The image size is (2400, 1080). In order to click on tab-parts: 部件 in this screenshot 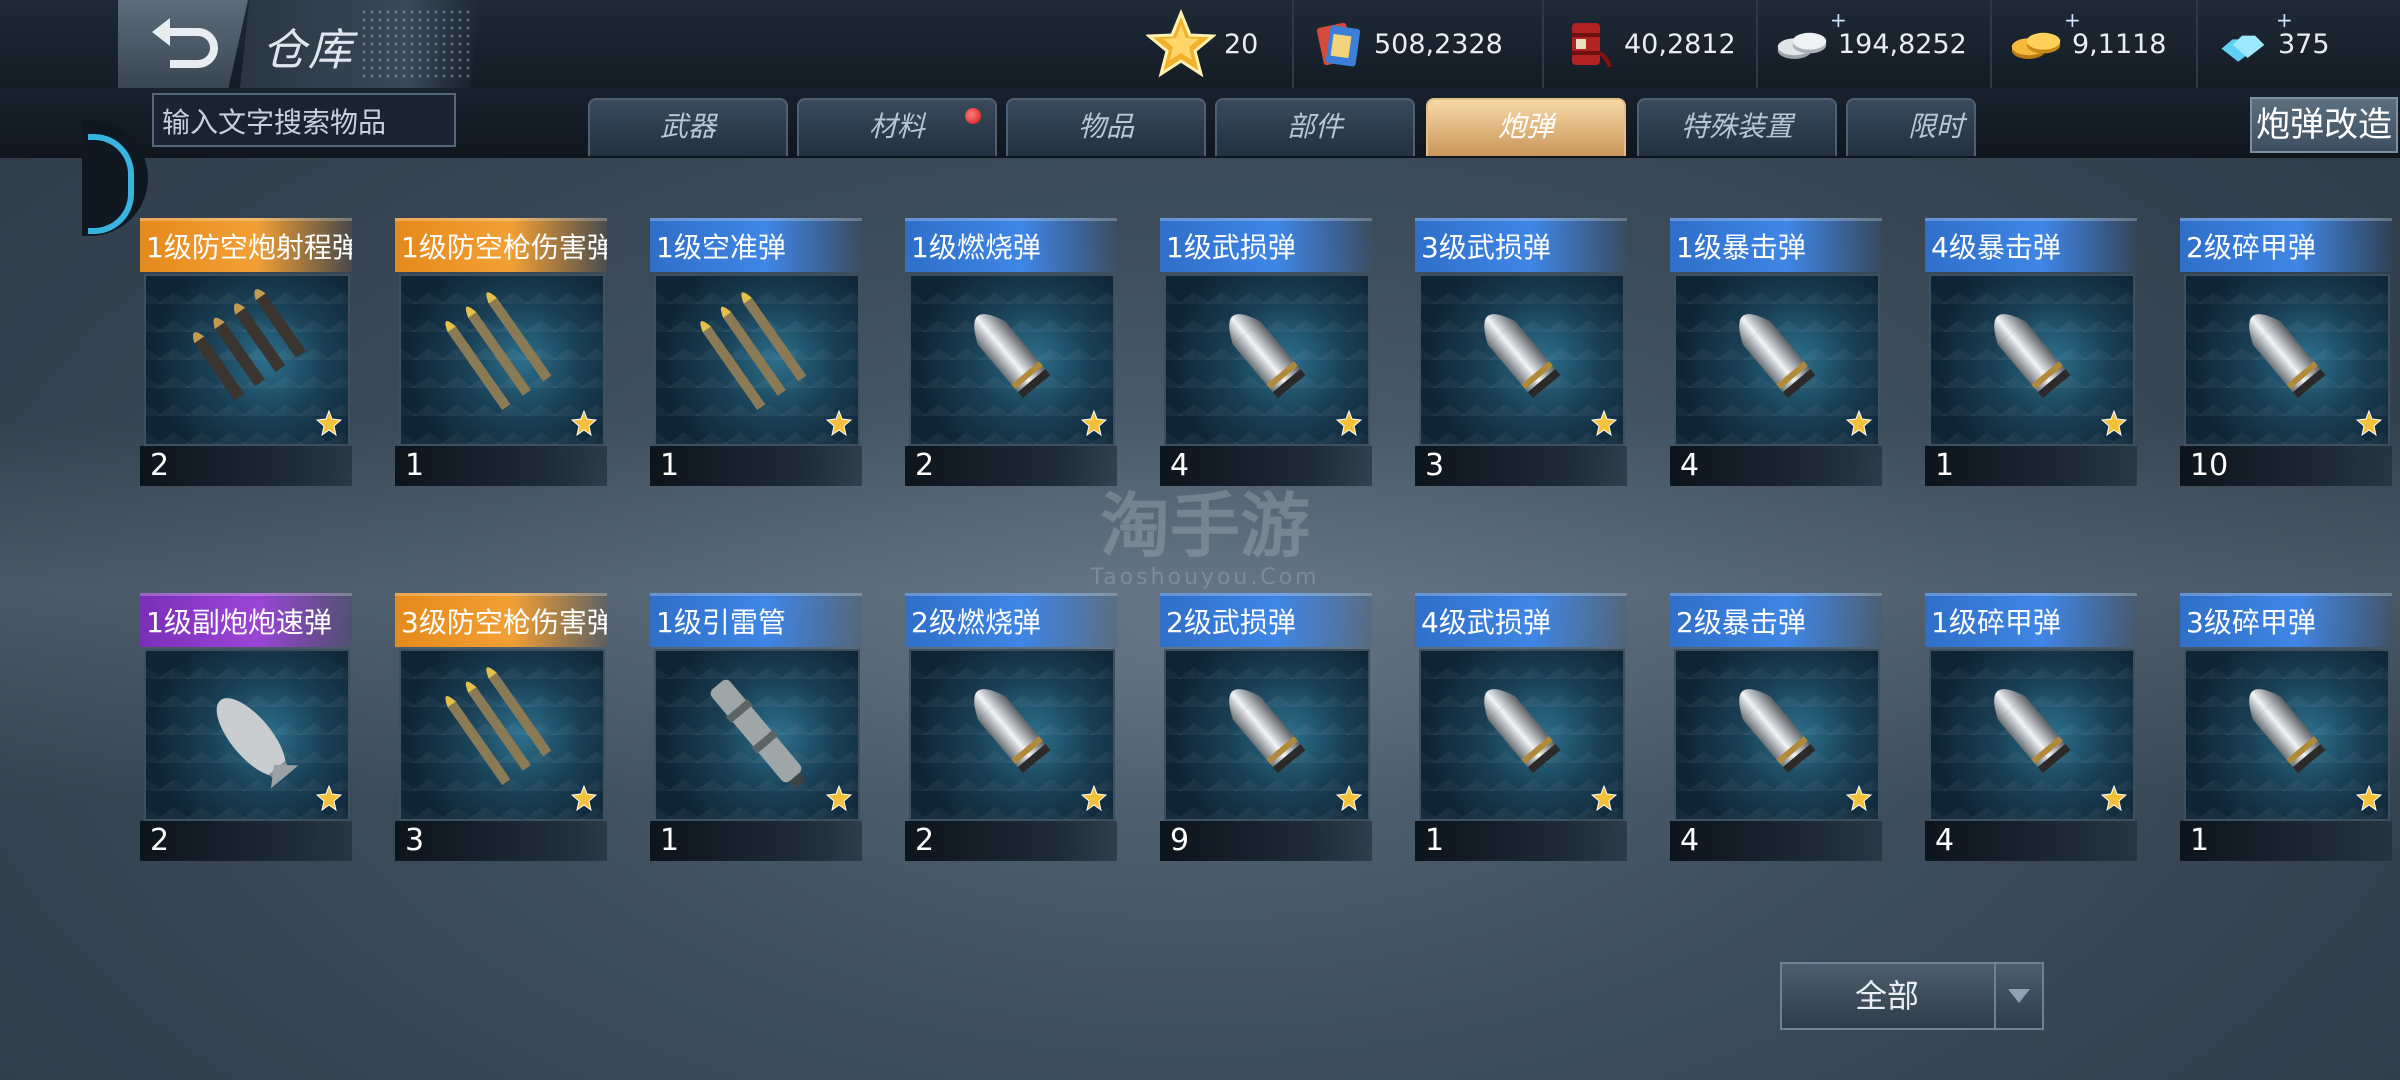, I will do `click(1315, 127)`.